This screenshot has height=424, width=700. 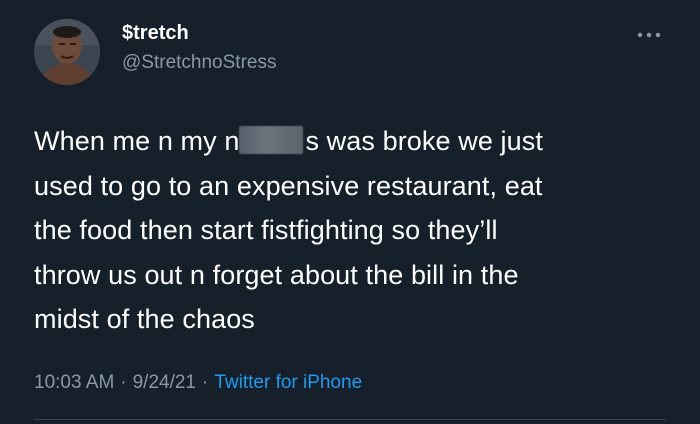 I want to click on more-icon, so click(x=649, y=35).